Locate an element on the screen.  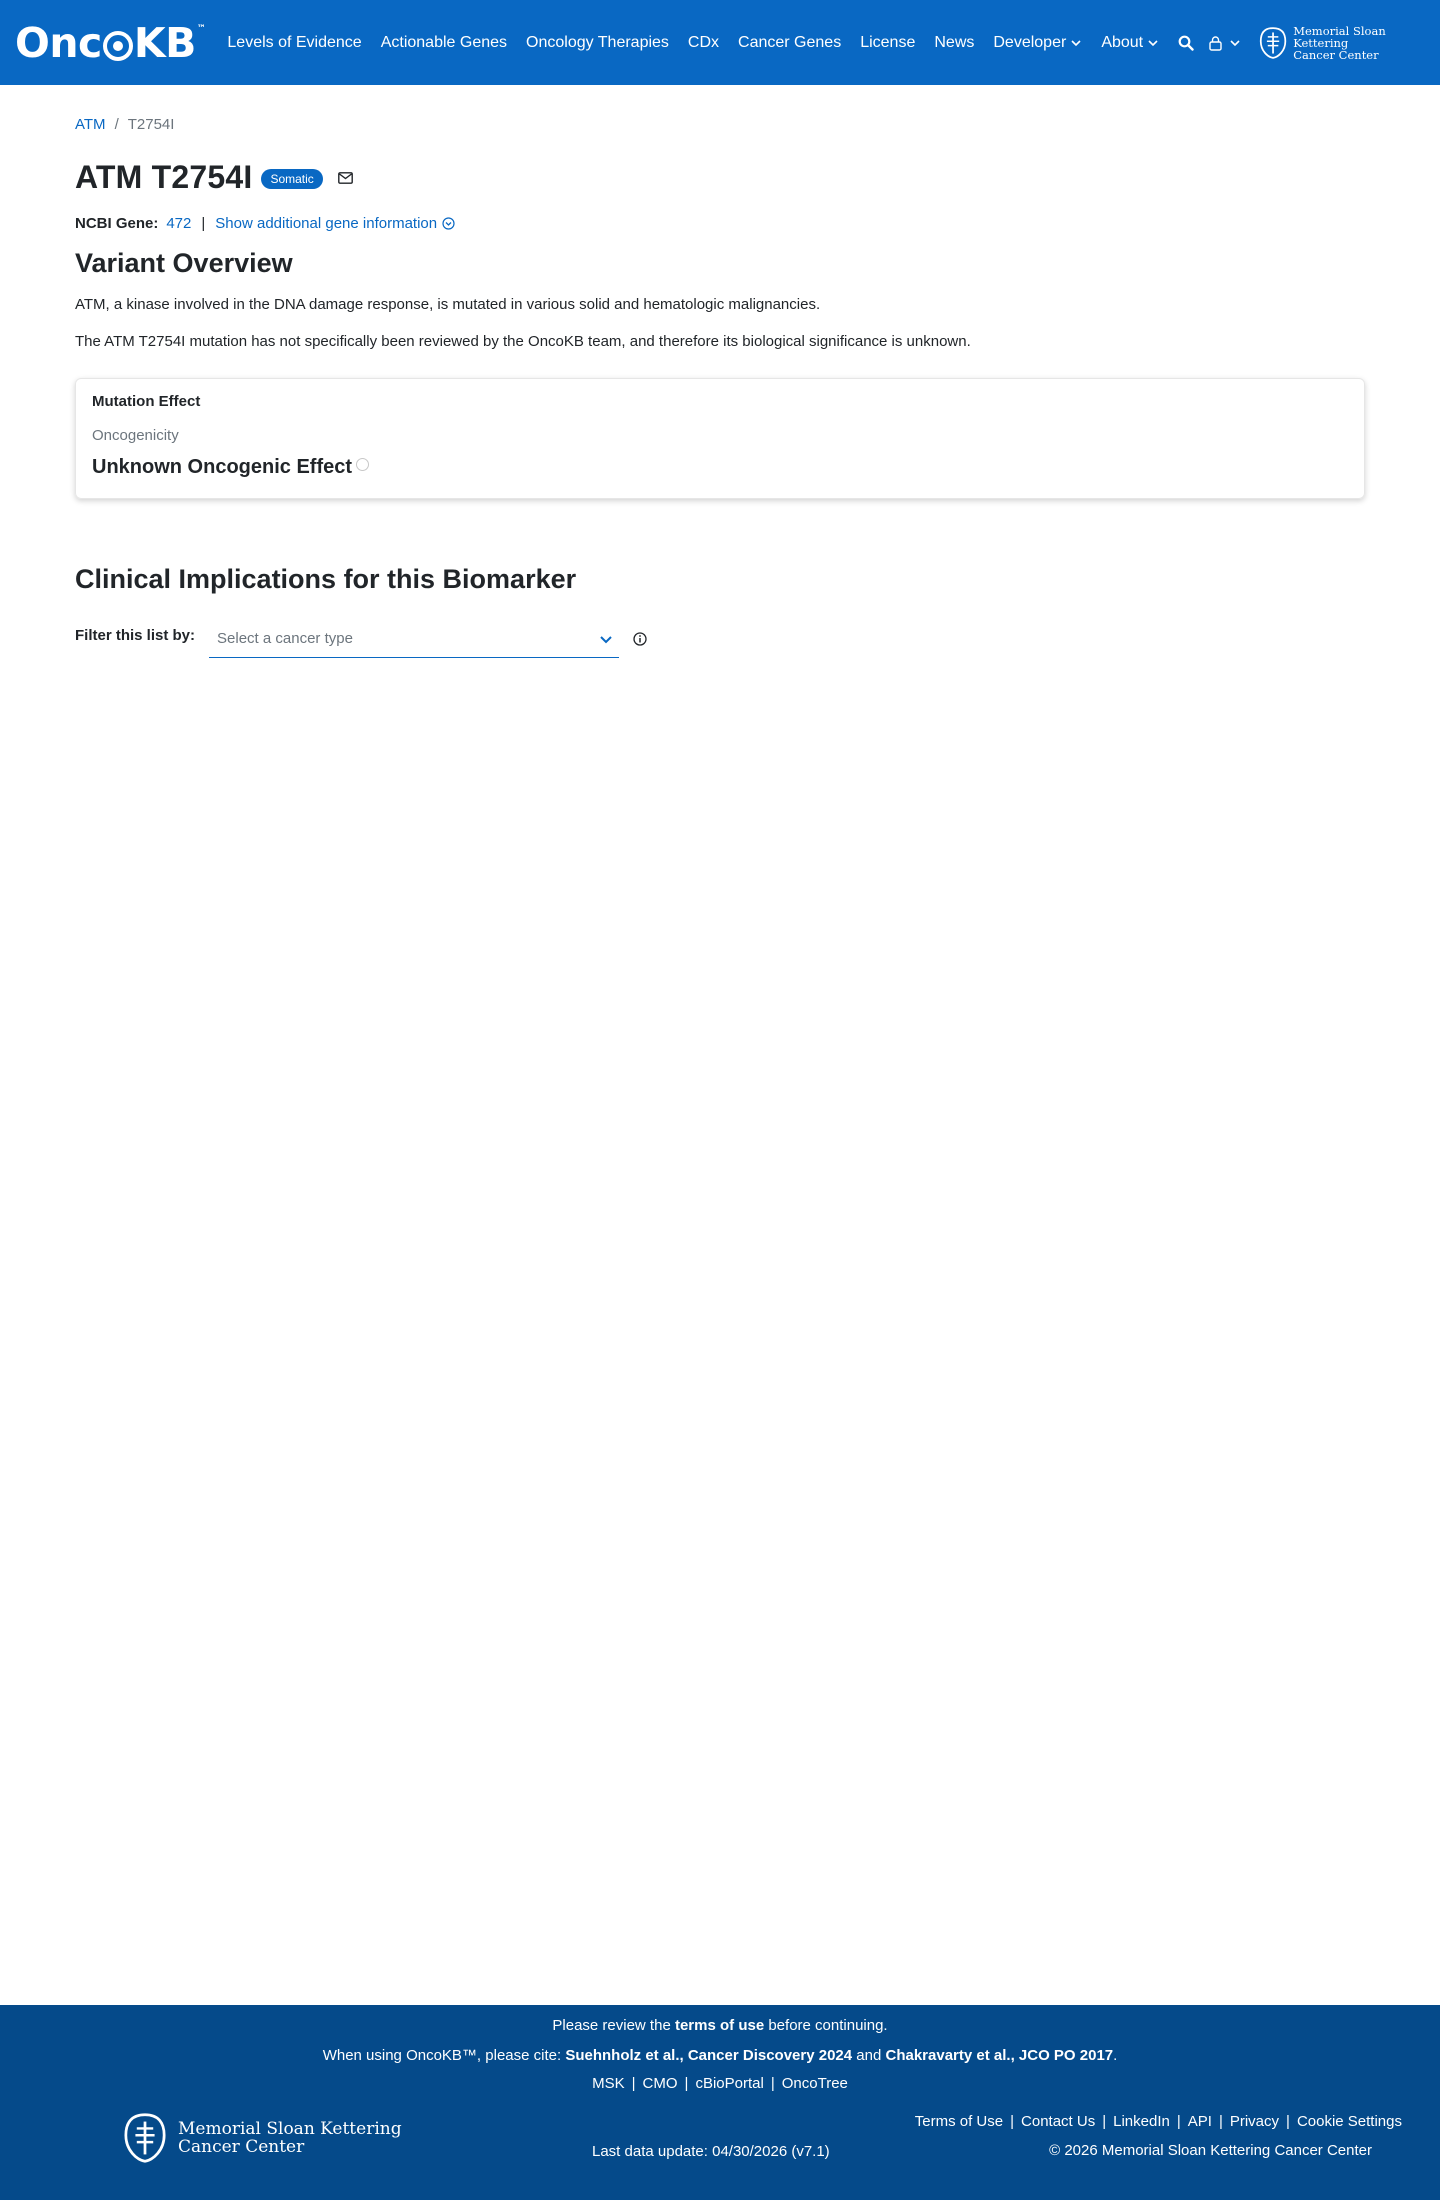
nav-license: License is located at coordinates (887, 43).